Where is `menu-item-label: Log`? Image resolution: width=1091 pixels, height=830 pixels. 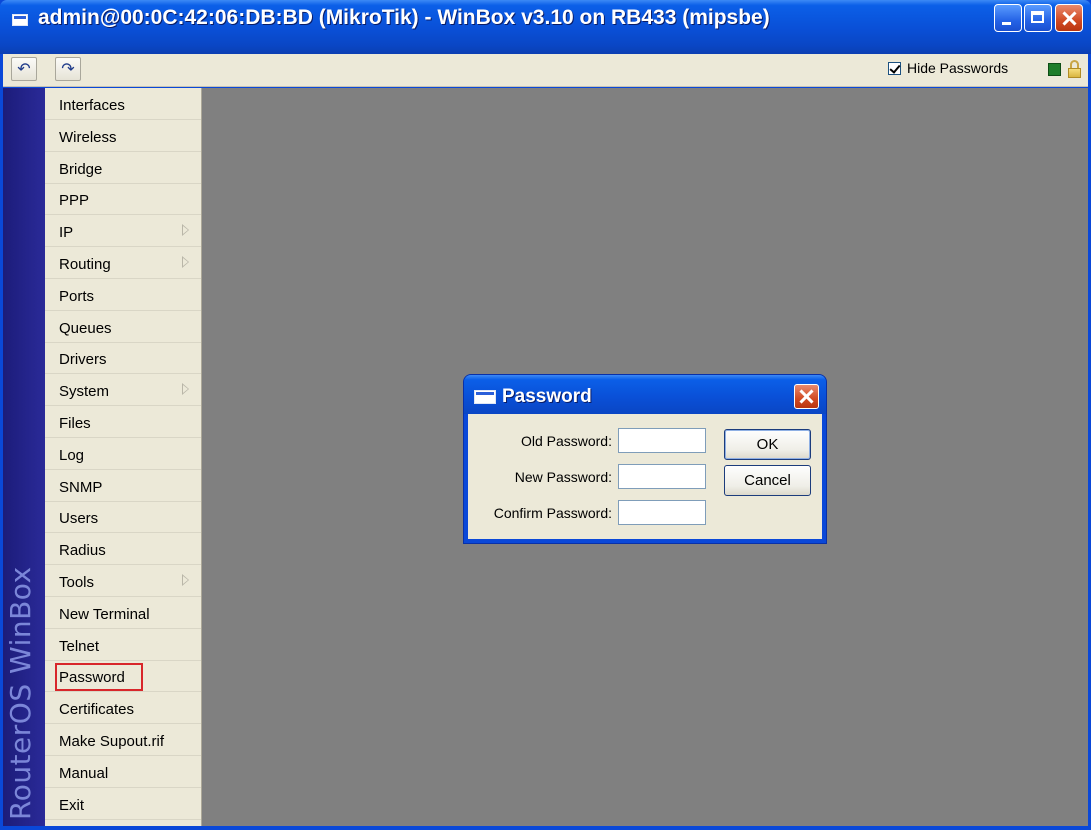
menu-item-label: Log is located at coordinates (72, 455).